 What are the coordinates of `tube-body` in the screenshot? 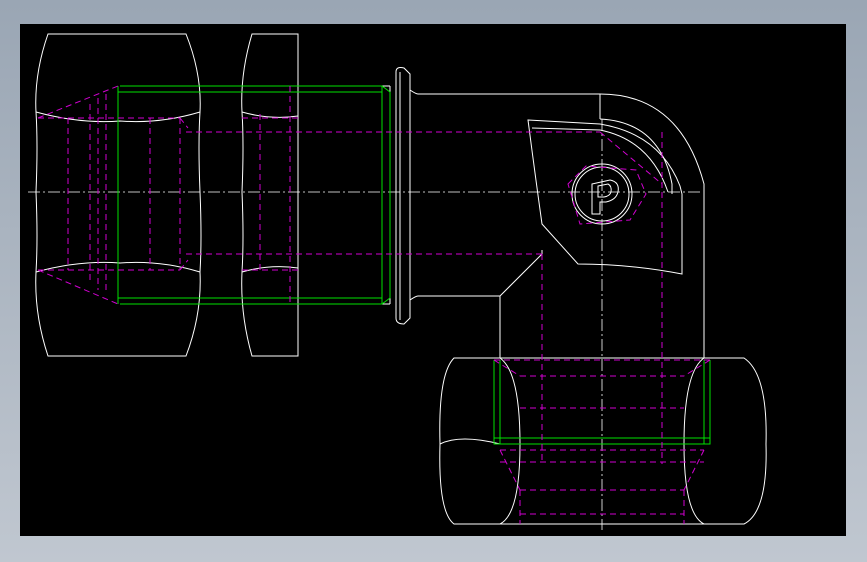 It's located at (254, 195).